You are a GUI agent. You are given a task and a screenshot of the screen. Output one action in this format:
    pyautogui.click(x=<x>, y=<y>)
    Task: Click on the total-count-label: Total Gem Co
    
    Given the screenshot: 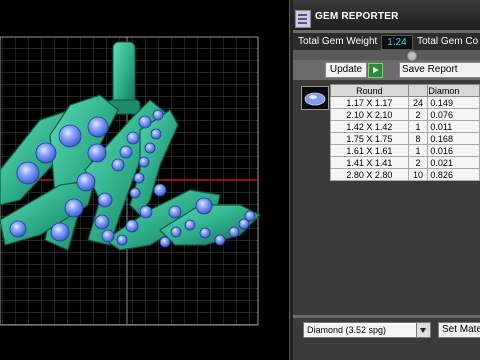 What is the action you would take?
    pyautogui.click(x=448, y=41)
    